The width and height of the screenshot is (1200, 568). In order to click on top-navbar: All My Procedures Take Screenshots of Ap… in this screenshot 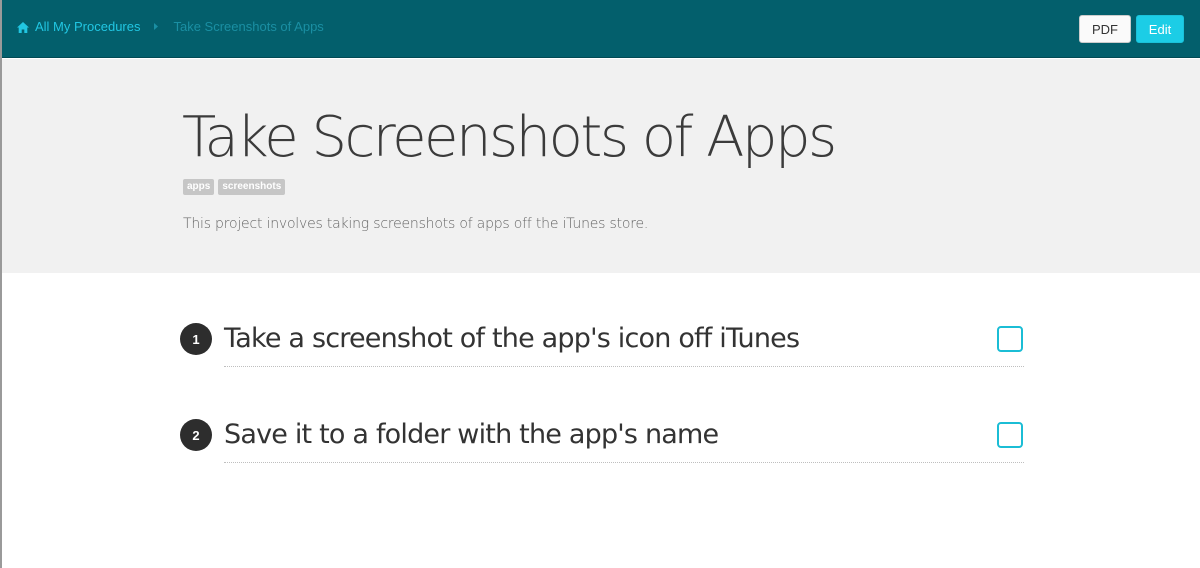, I will do `click(601, 29)`.